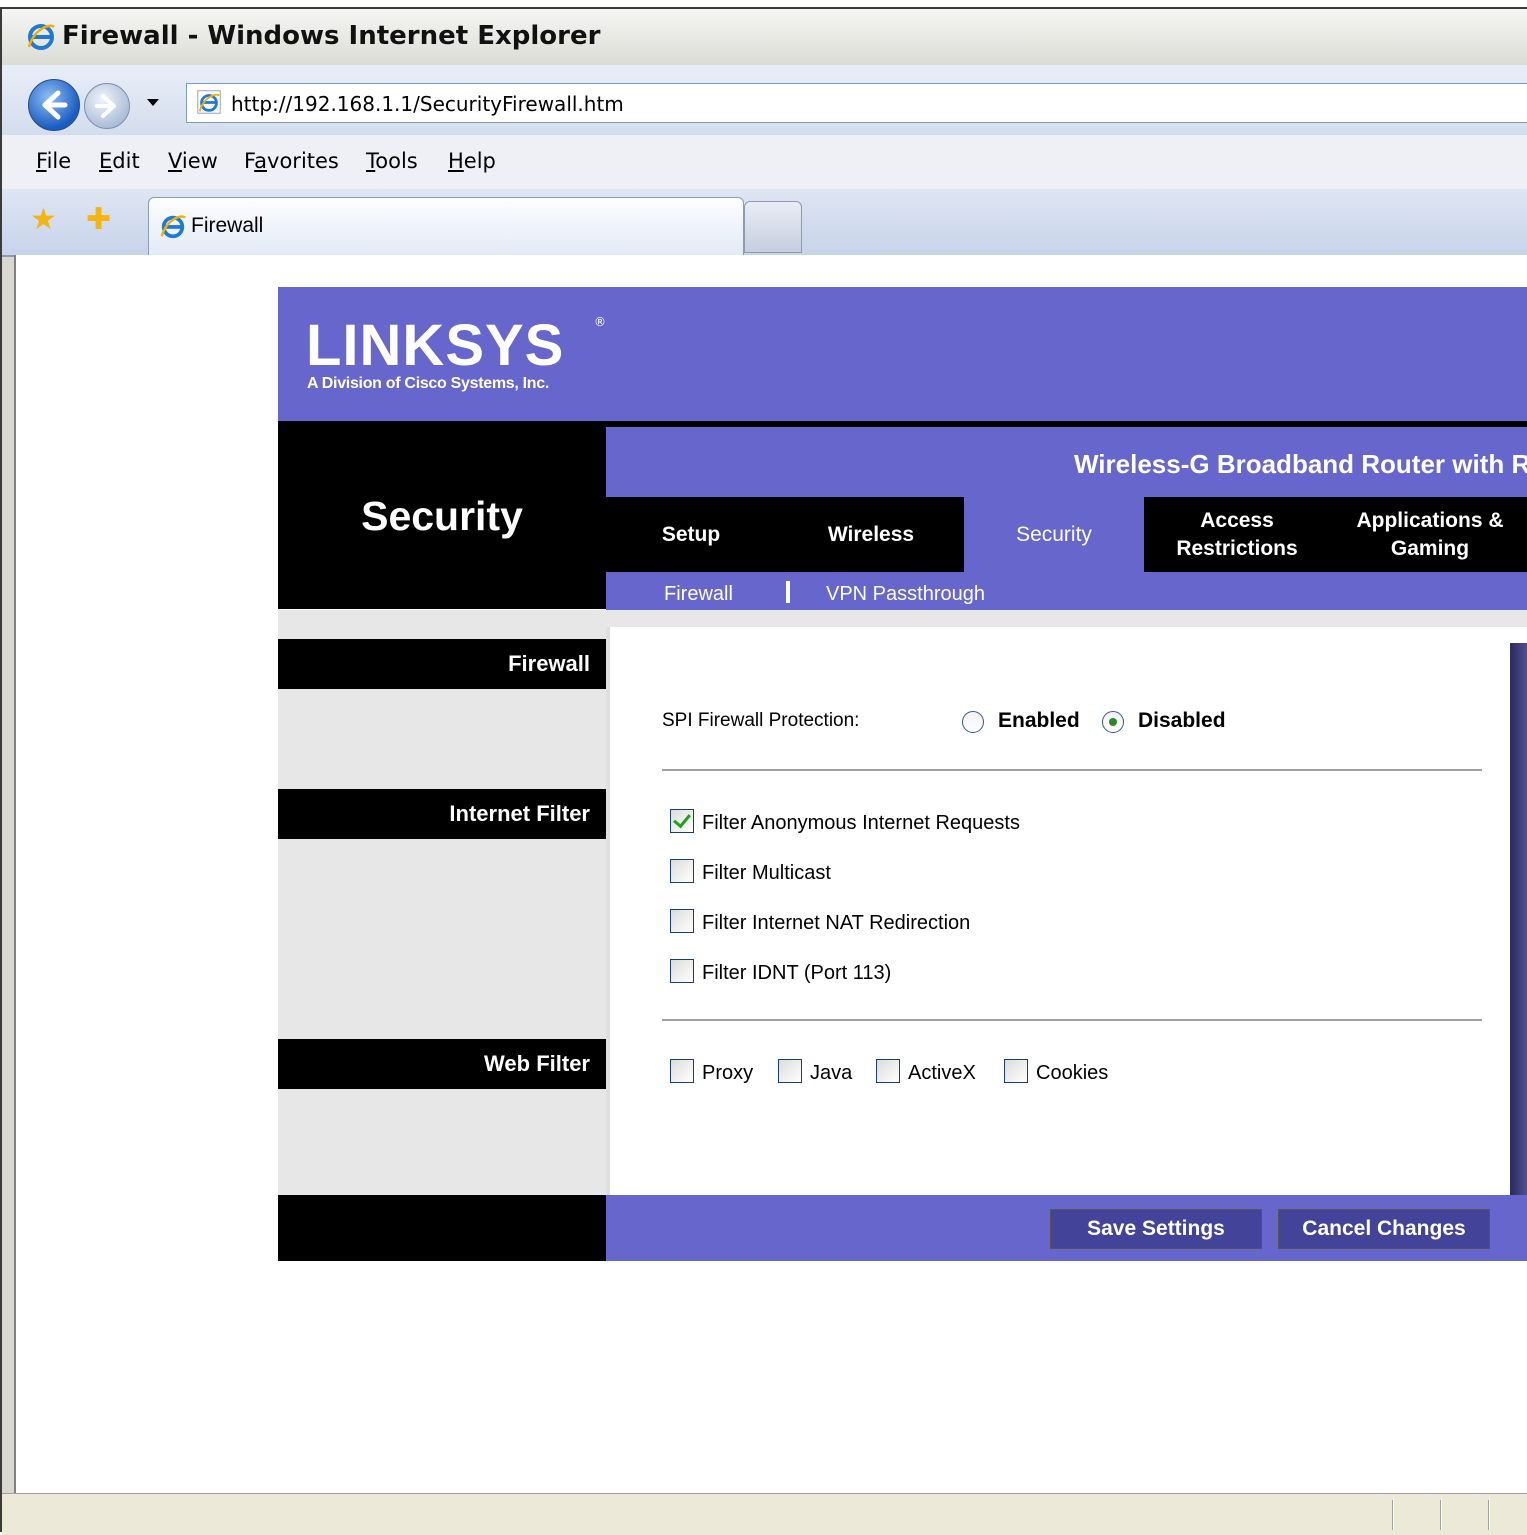 This screenshot has height=1535, width=1527. What do you see at coordinates (1430, 535) in the screenshot?
I see `tab-applications-gaming: Applications & Gaming` at bounding box center [1430, 535].